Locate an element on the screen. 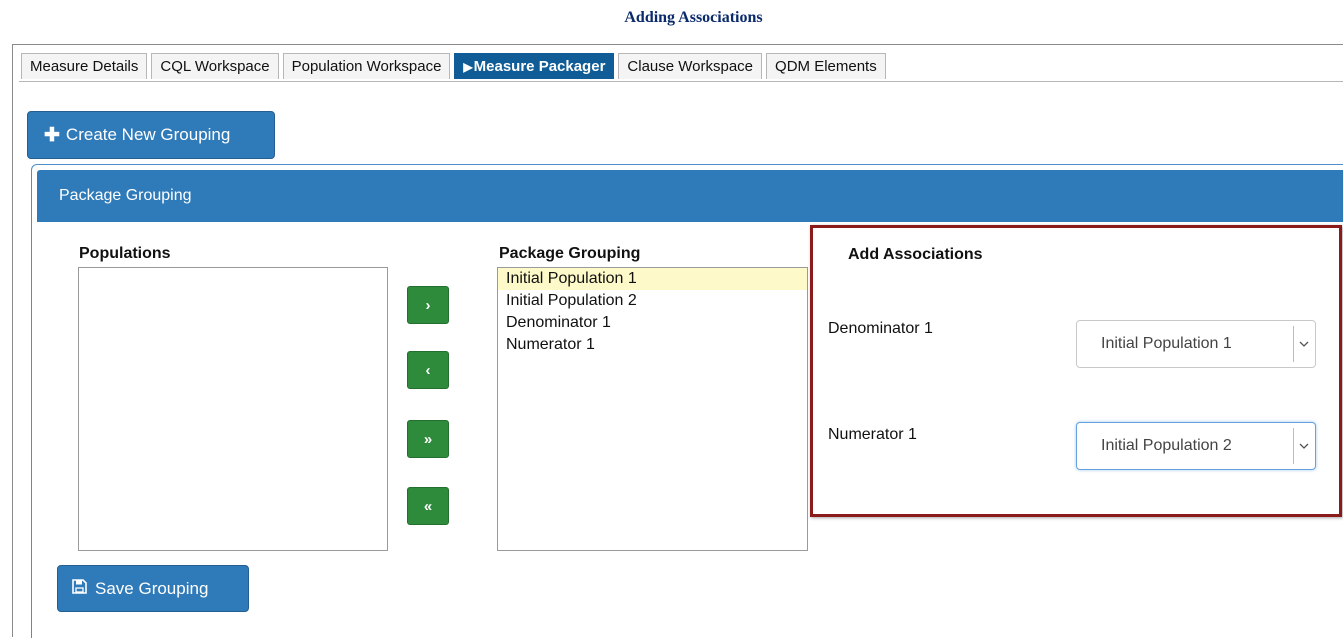 This screenshot has height=638, width=1343. save-grouping-label: Save Grouping is located at coordinates (152, 588).